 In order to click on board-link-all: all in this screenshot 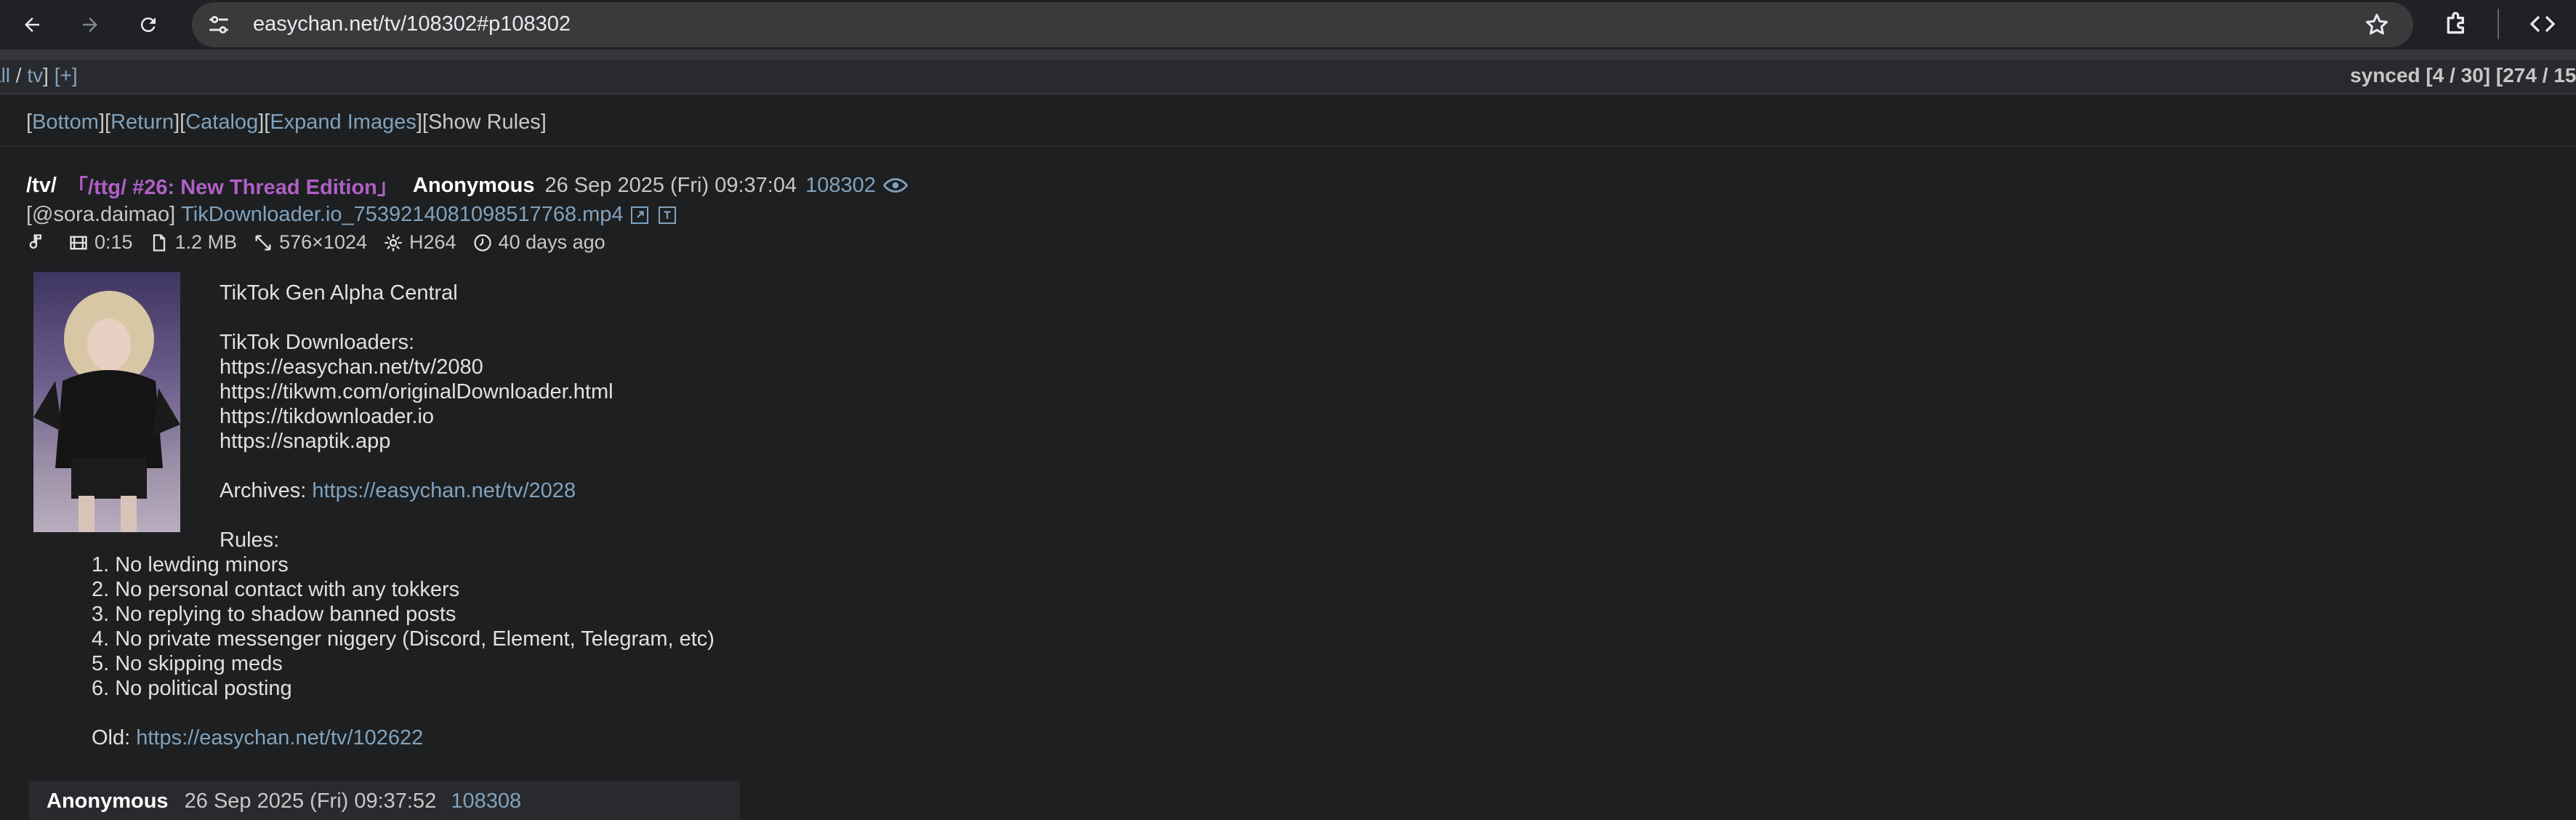, I will do `click(5, 75)`.